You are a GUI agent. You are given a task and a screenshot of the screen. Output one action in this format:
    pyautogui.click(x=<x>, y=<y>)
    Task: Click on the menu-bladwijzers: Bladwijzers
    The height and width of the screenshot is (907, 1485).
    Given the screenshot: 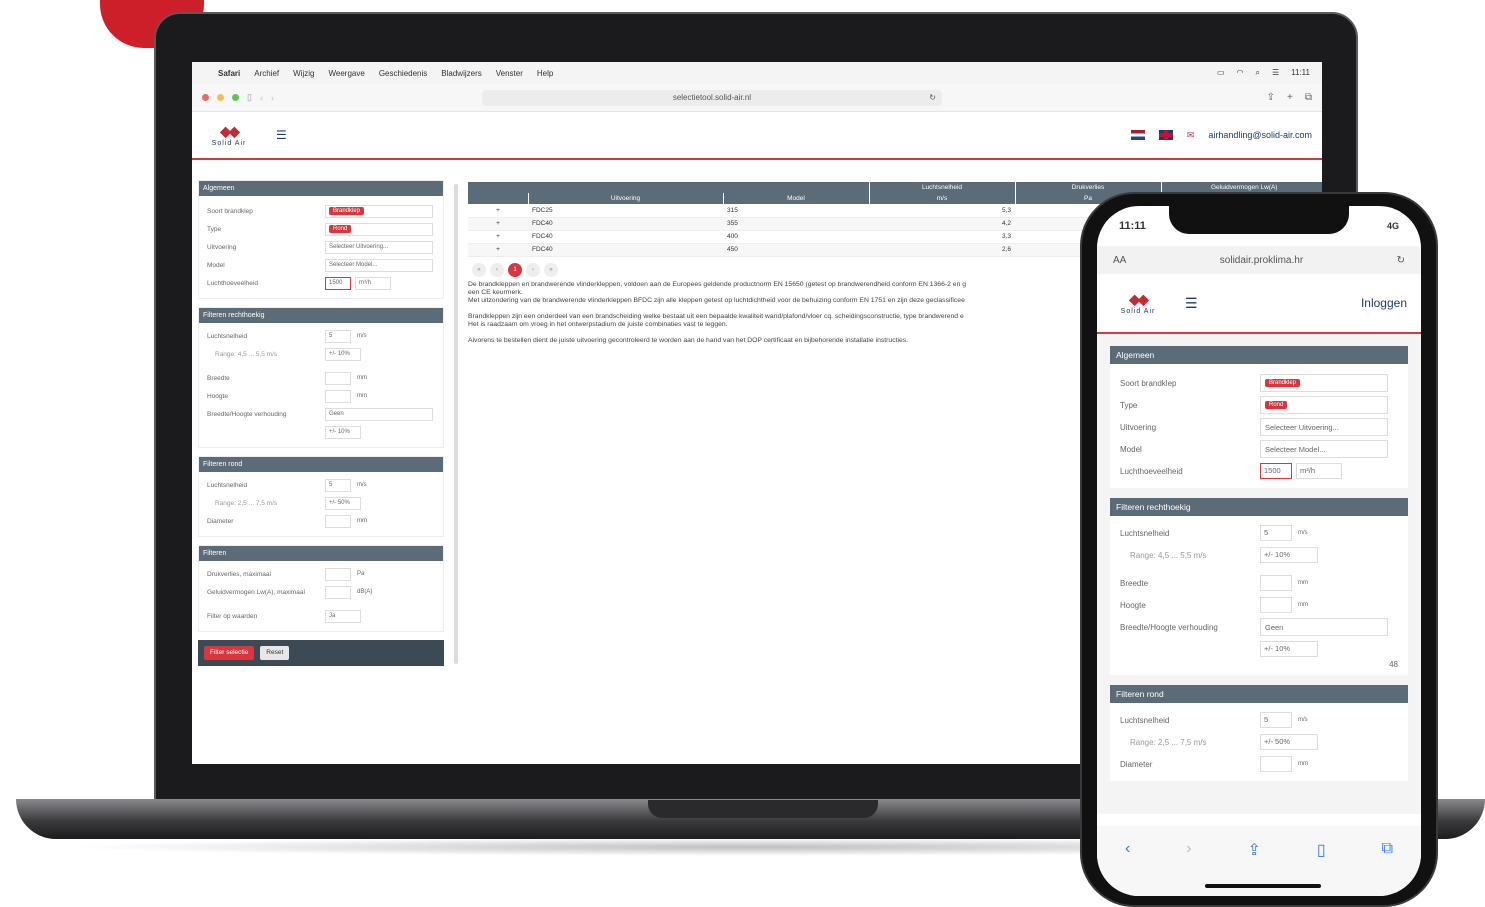 What is the action you would take?
    pyautogui.click(x=461, y=73)
    